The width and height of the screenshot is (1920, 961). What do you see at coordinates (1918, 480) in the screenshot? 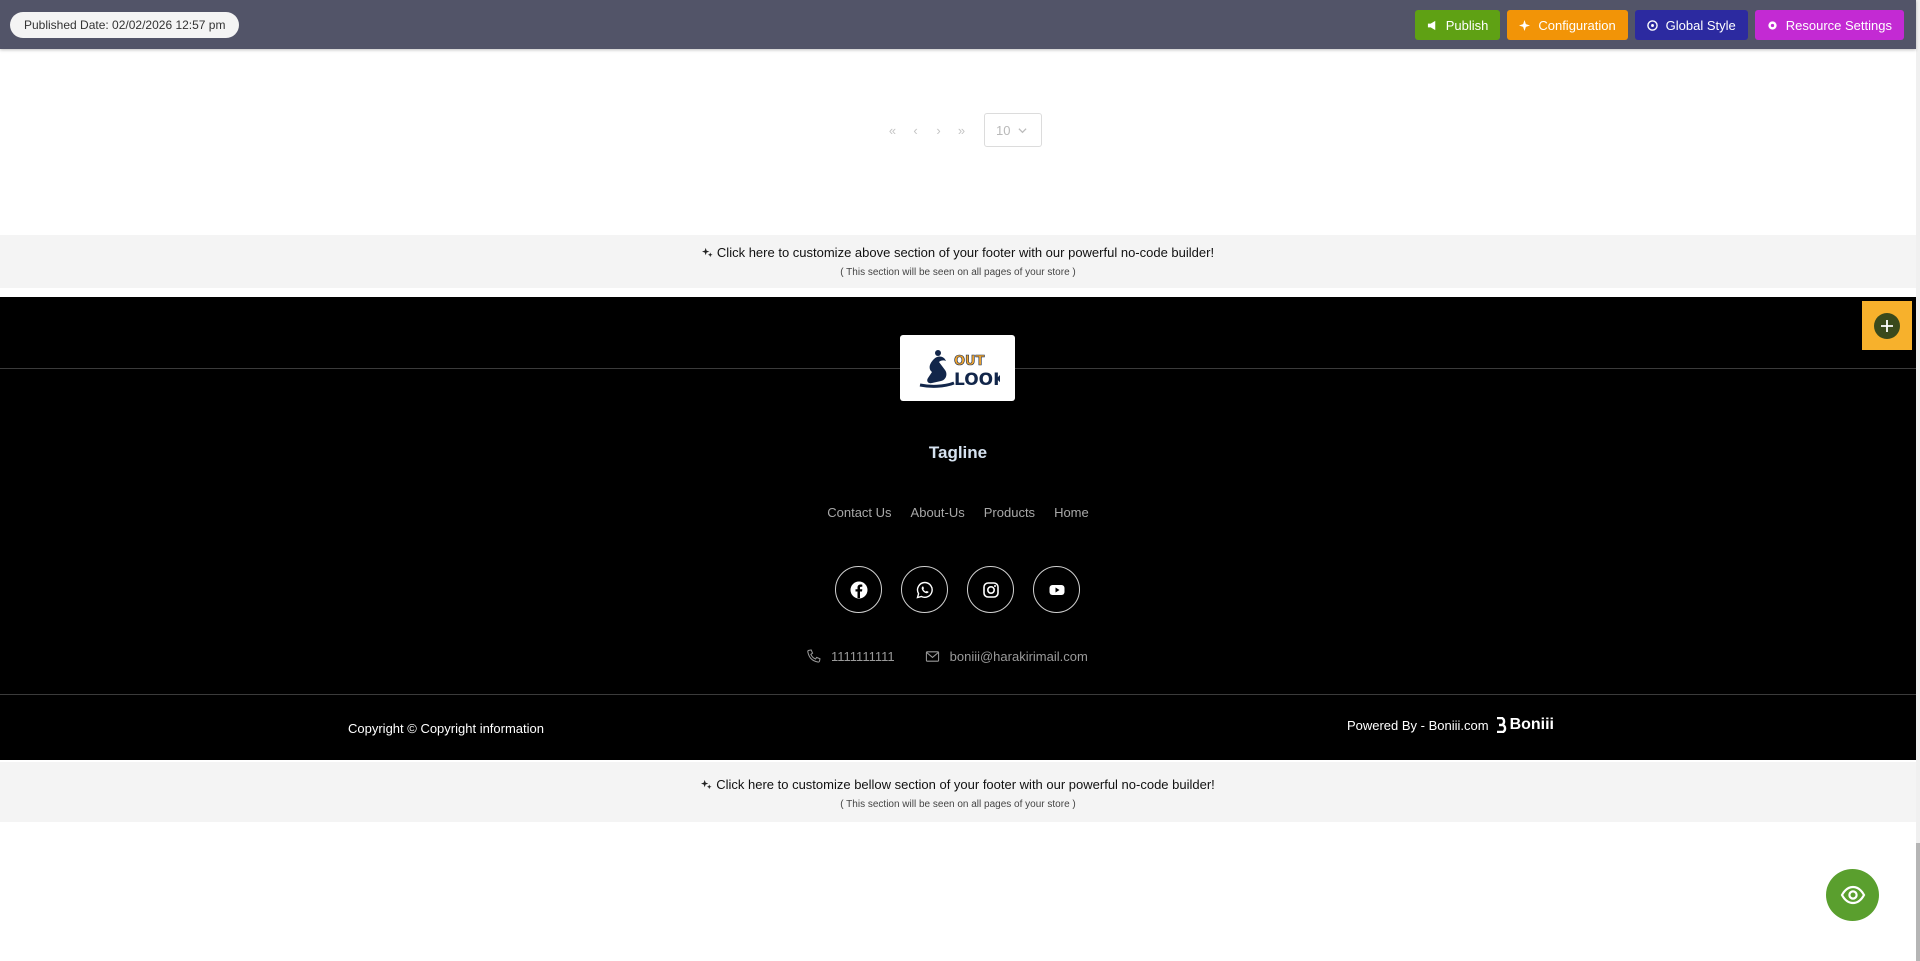
I see `page-scrollbar` at bounding box center [1918, 480].